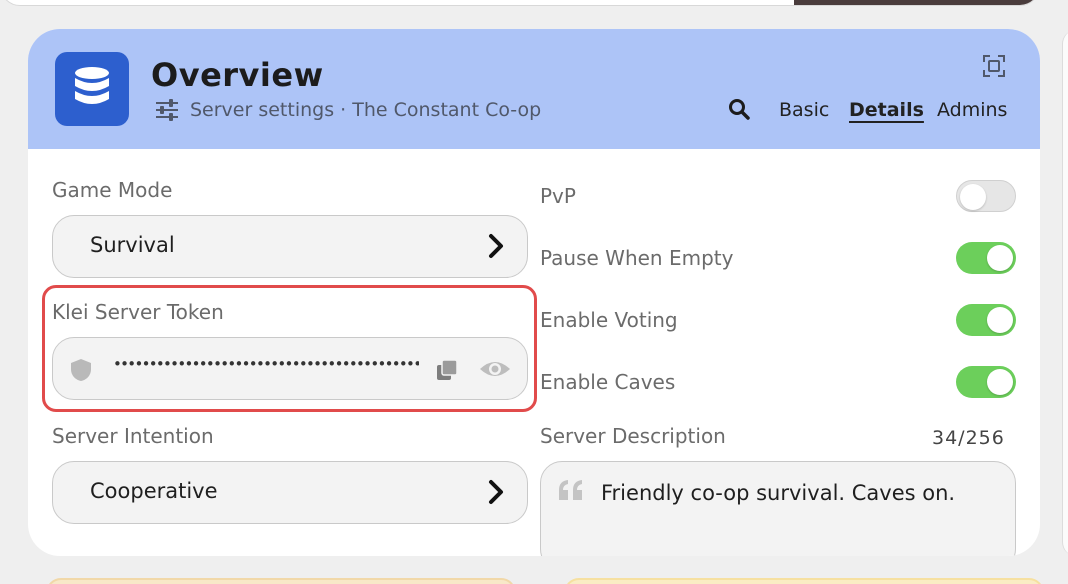 This screenshot has height=584, width=1068. Describe the element at coordinates (366, 110) in the screenshot. I see `page-subtitle: Server settings · The Constant Co-op` at that location.